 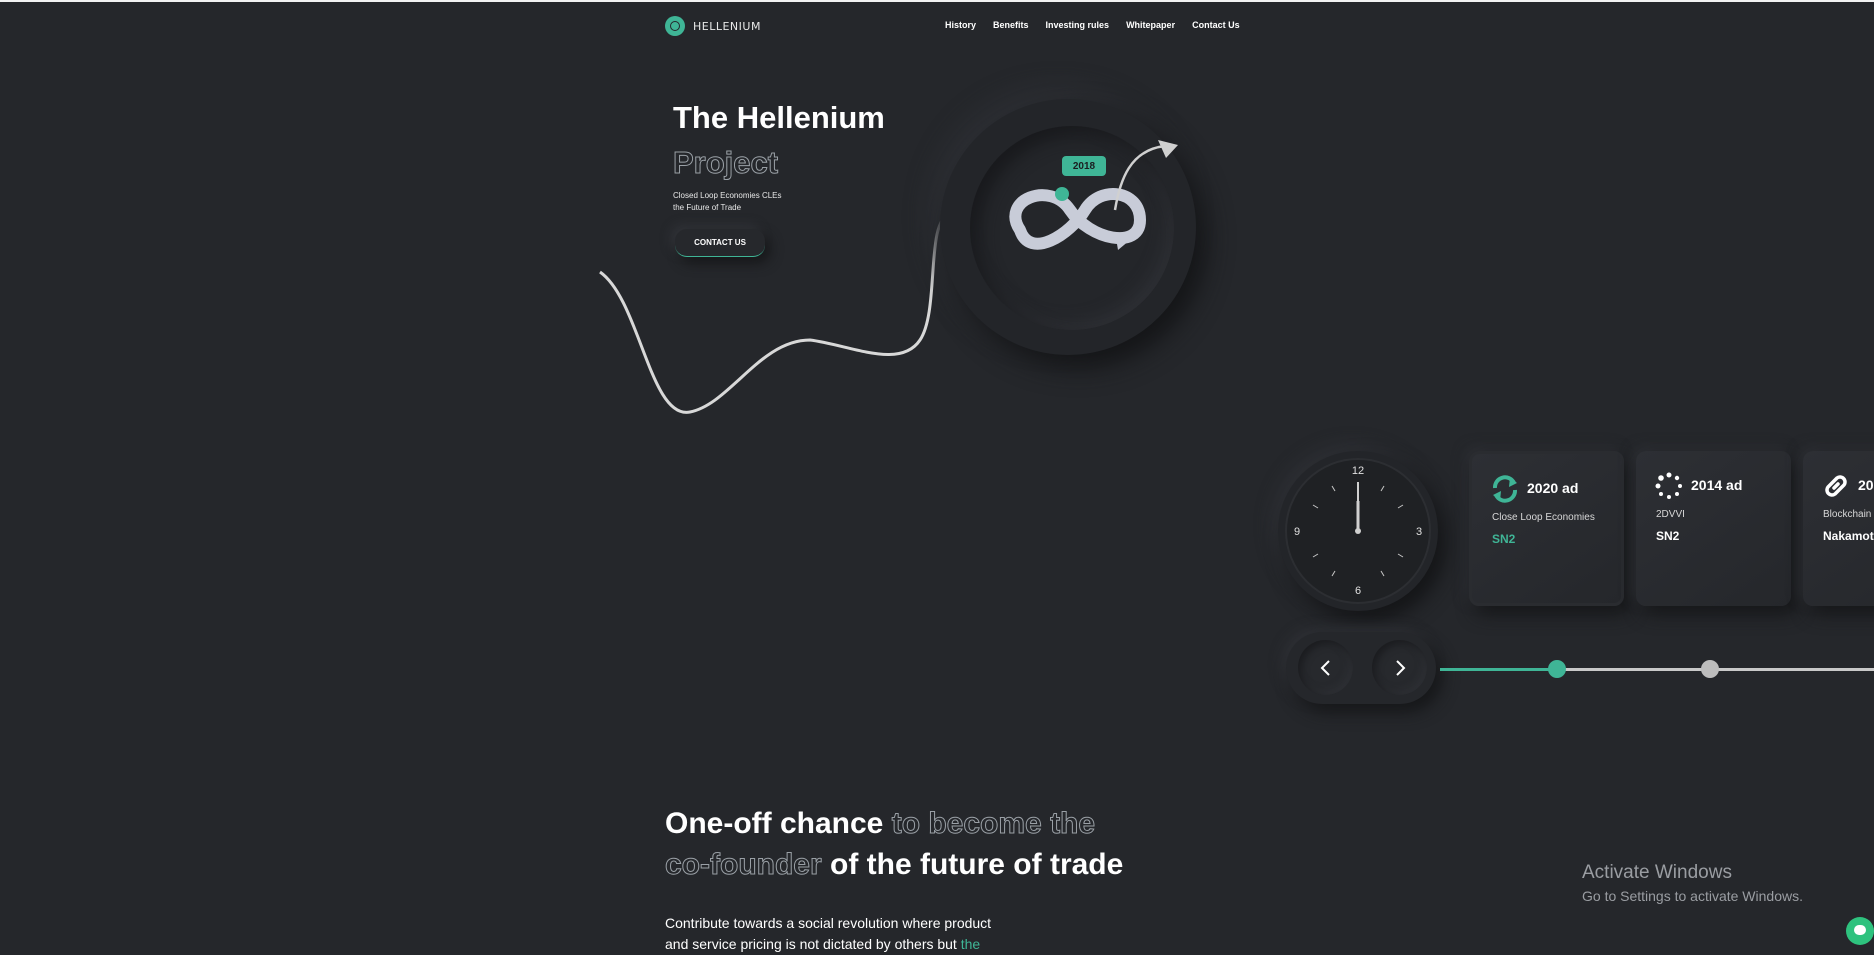 I want to click on timeline-card-3: 20 Blockchain Nakamot, so click(x=1838, y=528).